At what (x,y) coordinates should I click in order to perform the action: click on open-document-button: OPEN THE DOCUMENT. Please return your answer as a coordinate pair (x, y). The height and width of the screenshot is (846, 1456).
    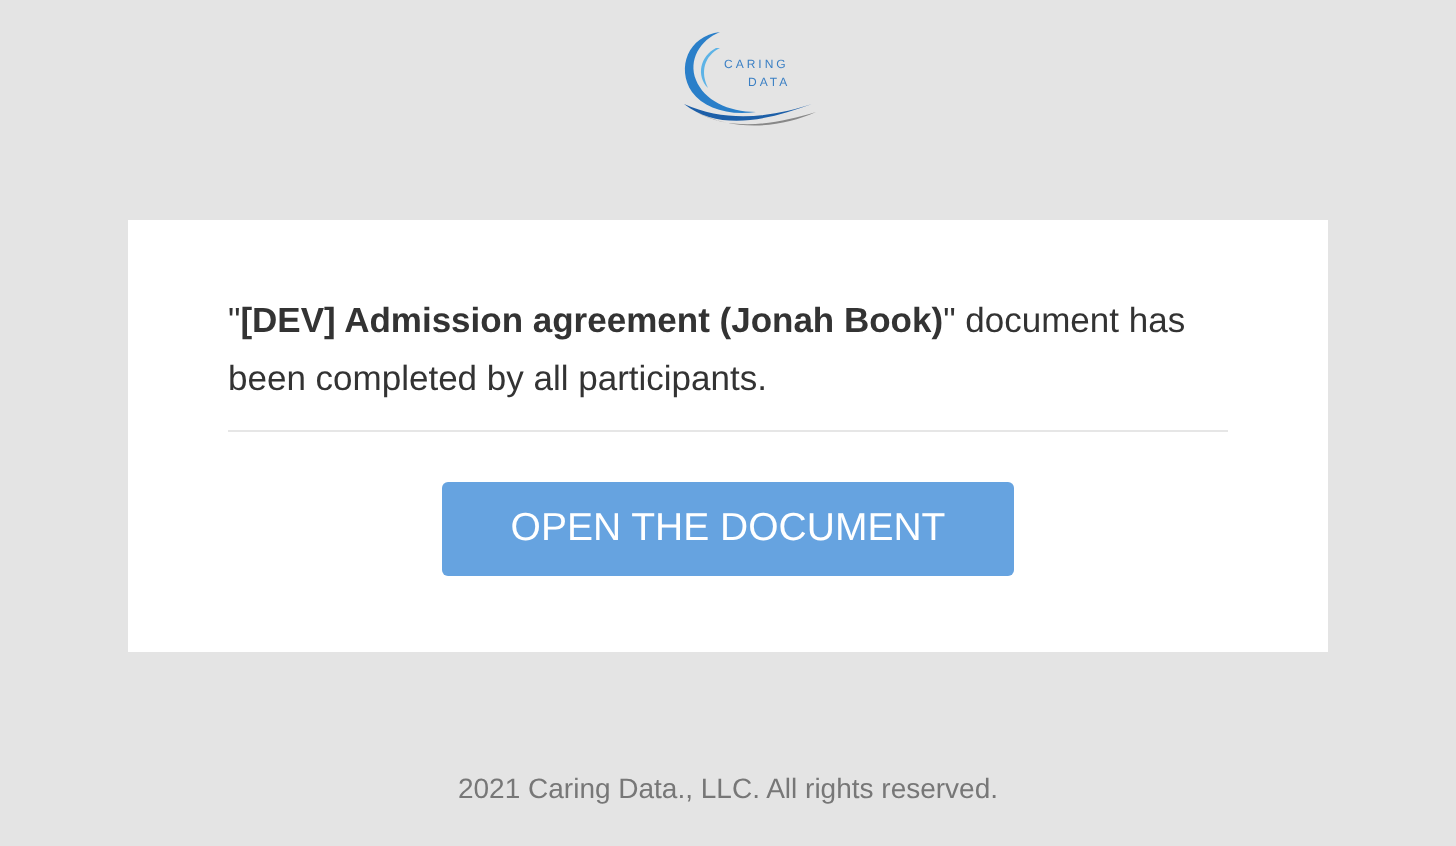
    Looking at the image, I should click on (728, 529).